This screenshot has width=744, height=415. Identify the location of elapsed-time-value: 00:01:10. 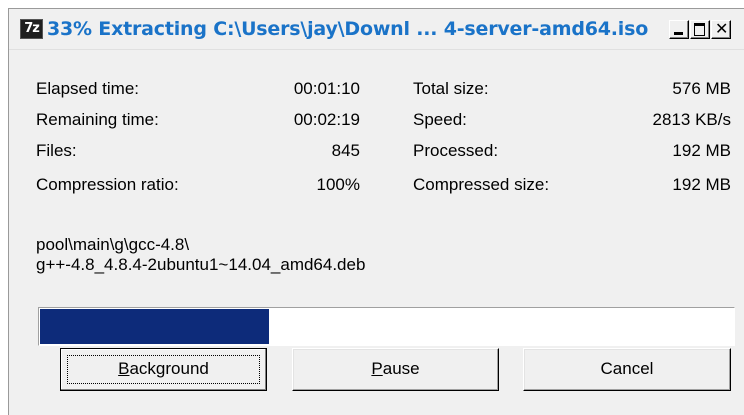
(326, 88).